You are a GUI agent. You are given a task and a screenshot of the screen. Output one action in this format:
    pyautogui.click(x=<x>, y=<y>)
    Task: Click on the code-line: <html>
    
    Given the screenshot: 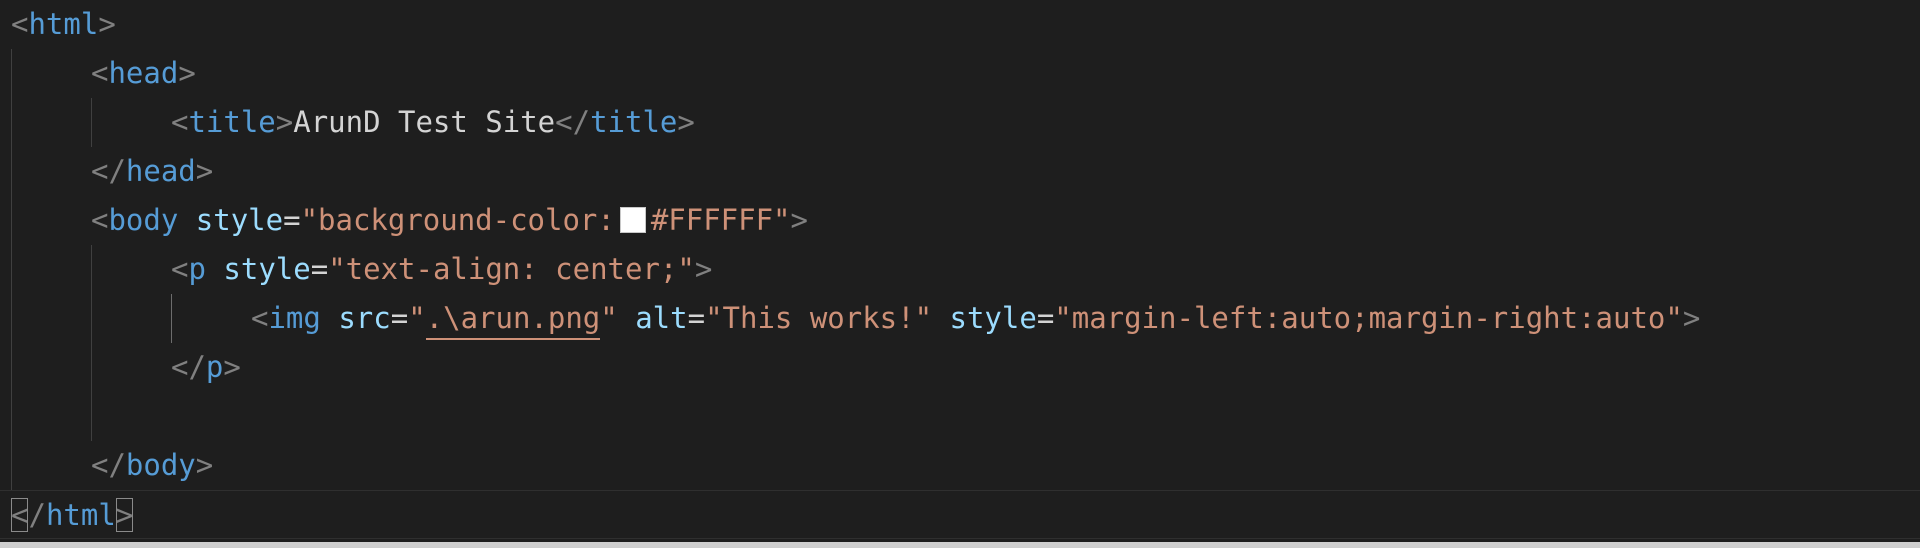 What is the action you would take?
    pyautogui.click(x=63, y=24)
    